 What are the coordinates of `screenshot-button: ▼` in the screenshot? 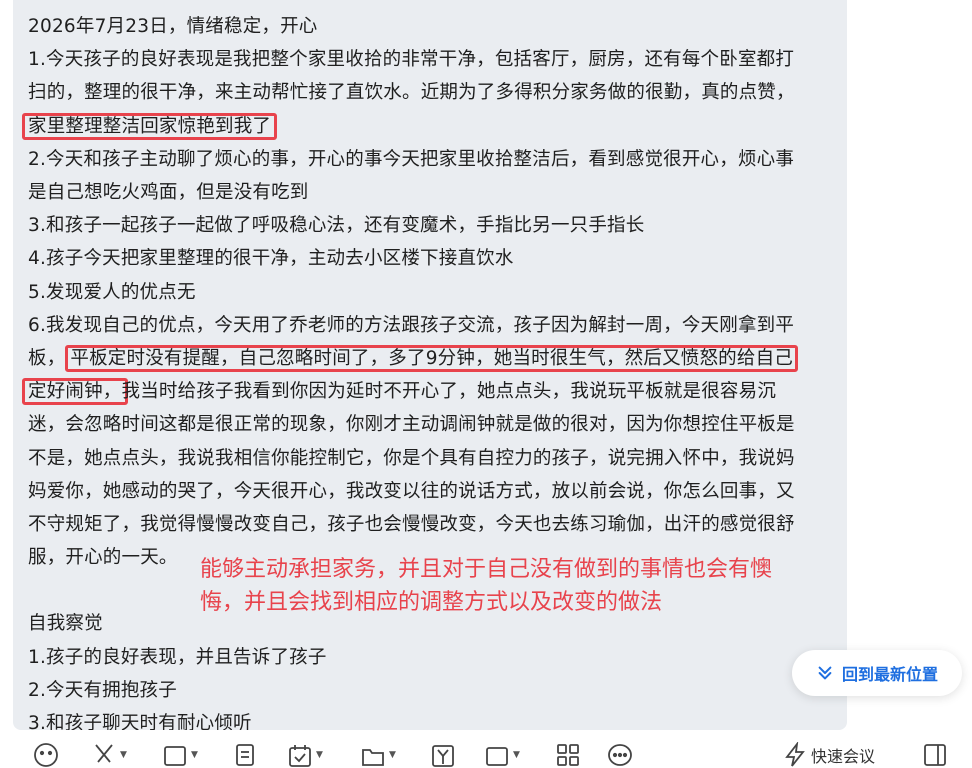 It's located at (109, 753).